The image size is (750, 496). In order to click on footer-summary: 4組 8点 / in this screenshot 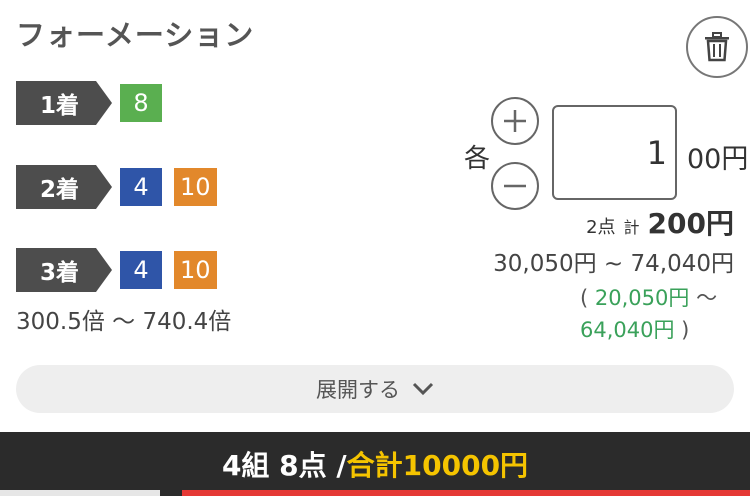, I will do `click(284, 465)`.